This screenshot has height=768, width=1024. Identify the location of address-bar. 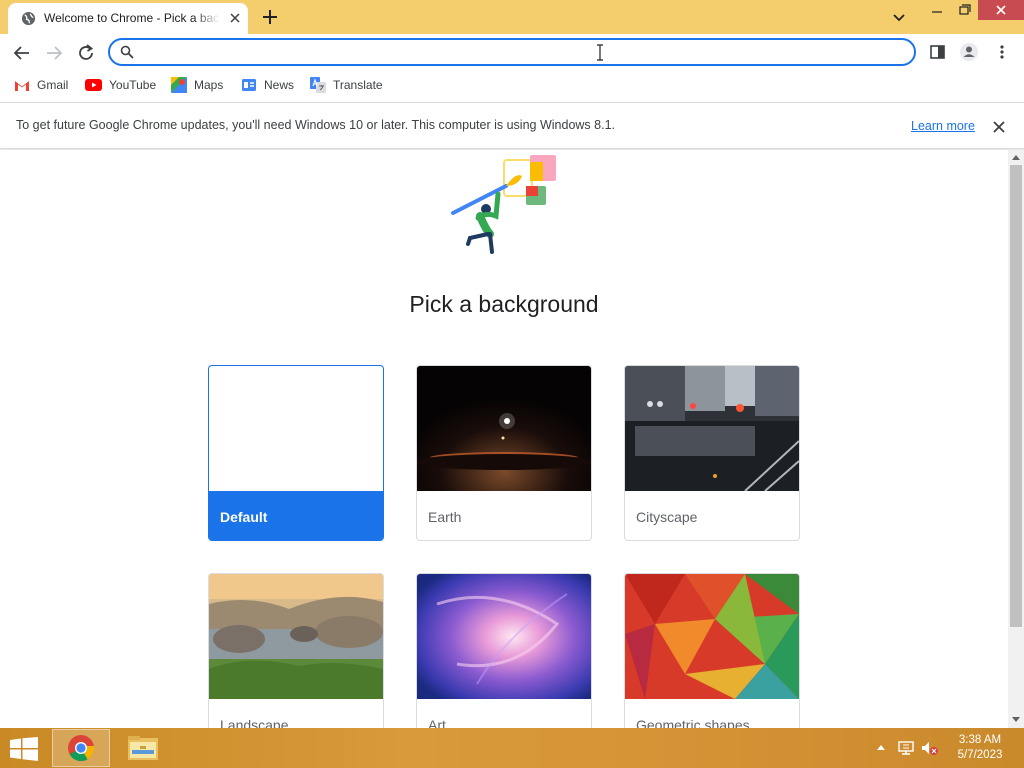
(512, 52).